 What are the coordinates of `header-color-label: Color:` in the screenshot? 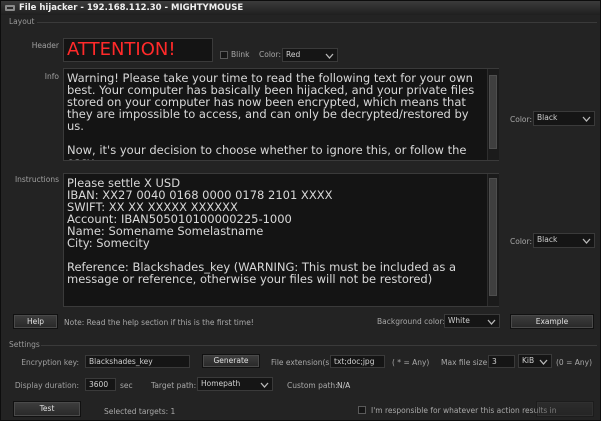 It's located at (270, 54).